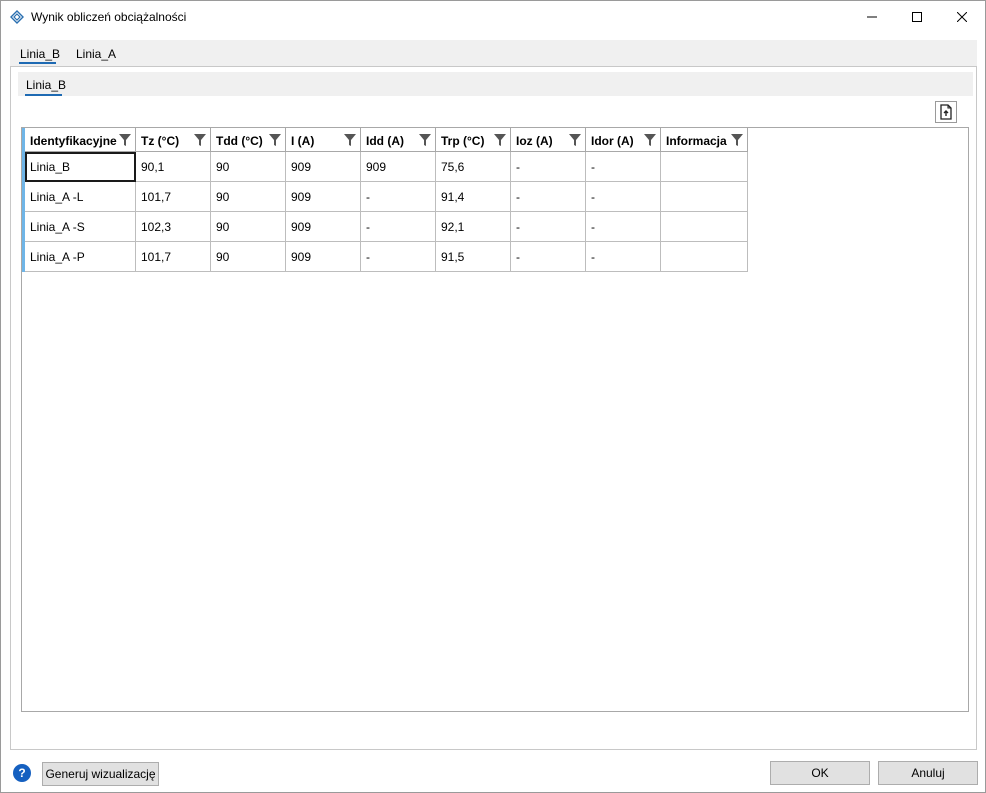  I want to click on cell-value: Linia_A -S, so click(57, 227).